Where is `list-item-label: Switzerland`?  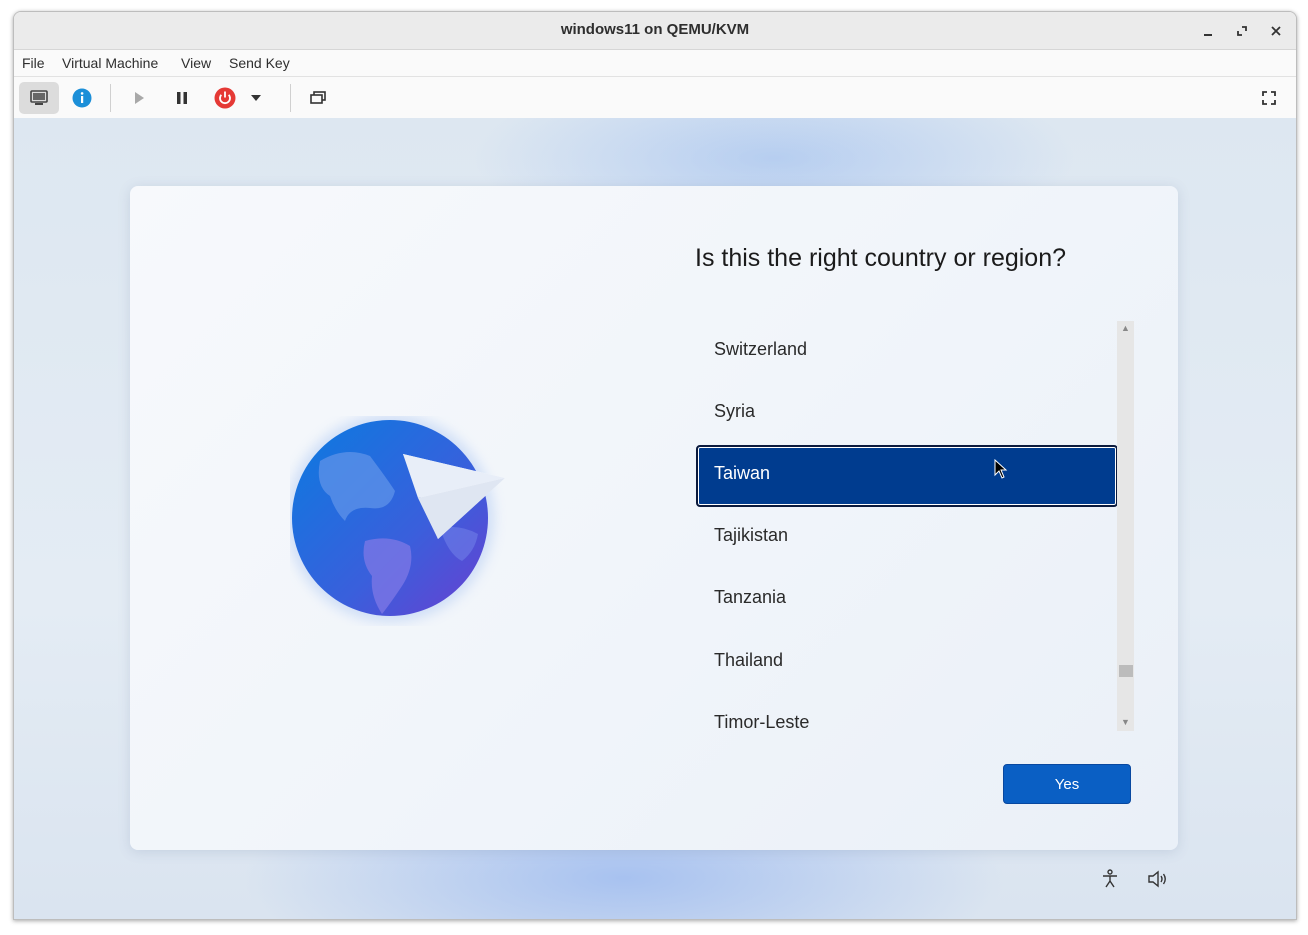 list-item-label: Switzerland is located at coordinates (761, 349).